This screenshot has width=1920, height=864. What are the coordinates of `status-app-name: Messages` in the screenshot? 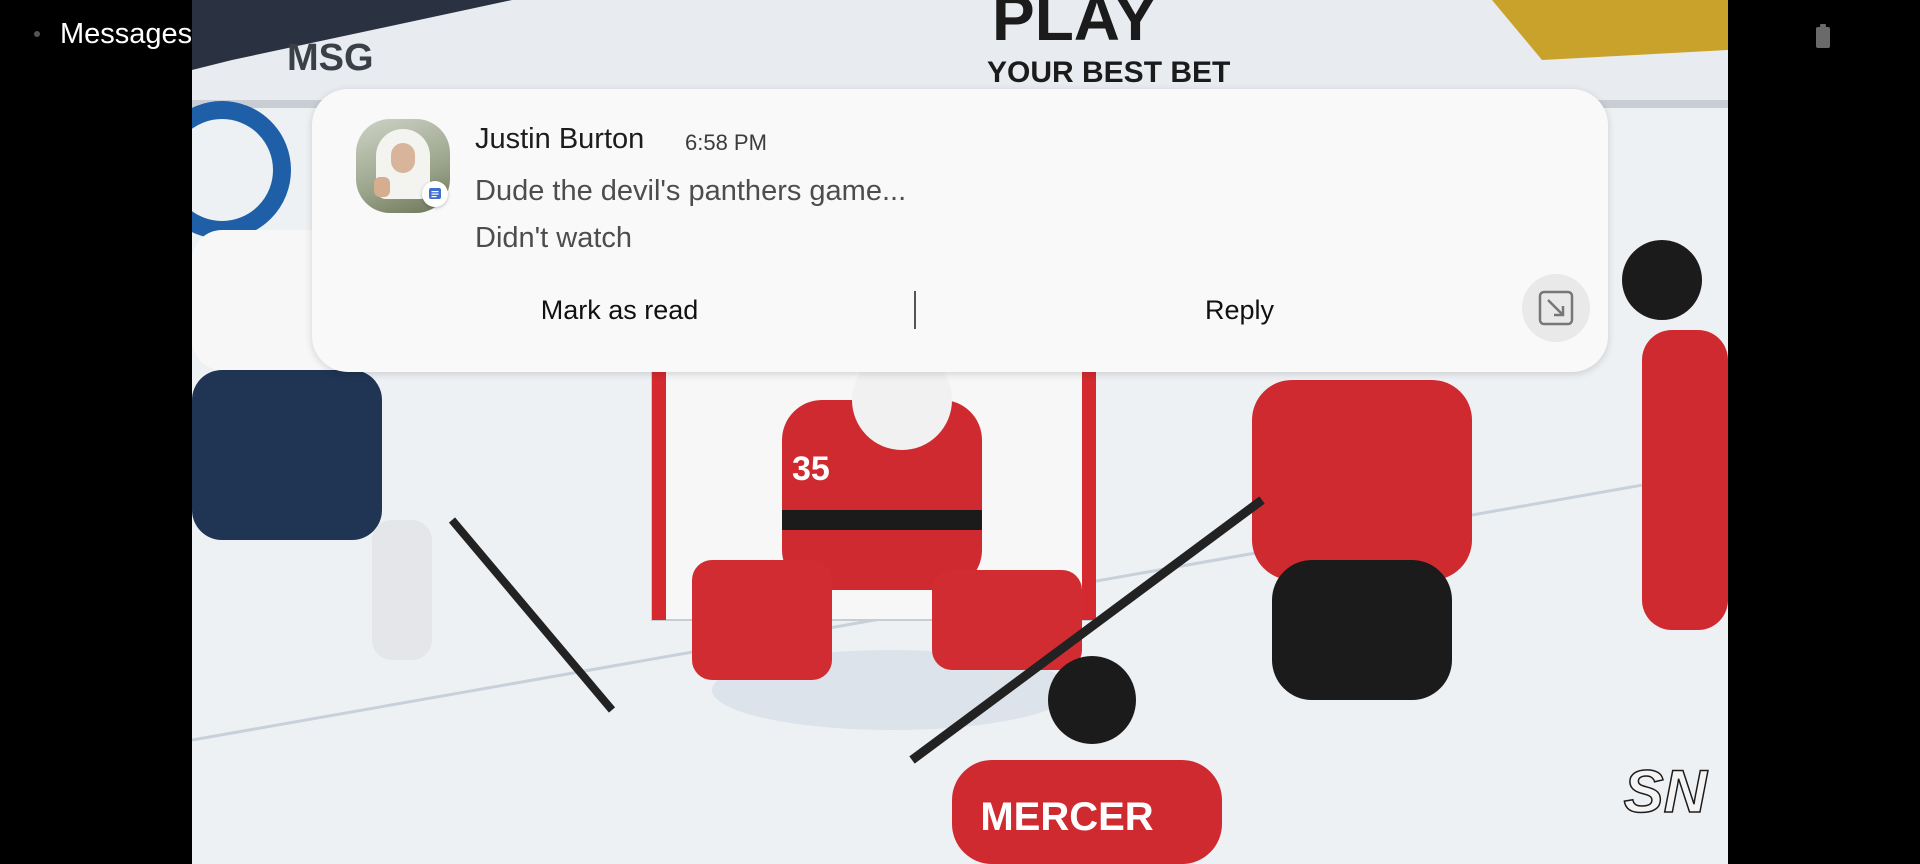 It's located at (126, 34).